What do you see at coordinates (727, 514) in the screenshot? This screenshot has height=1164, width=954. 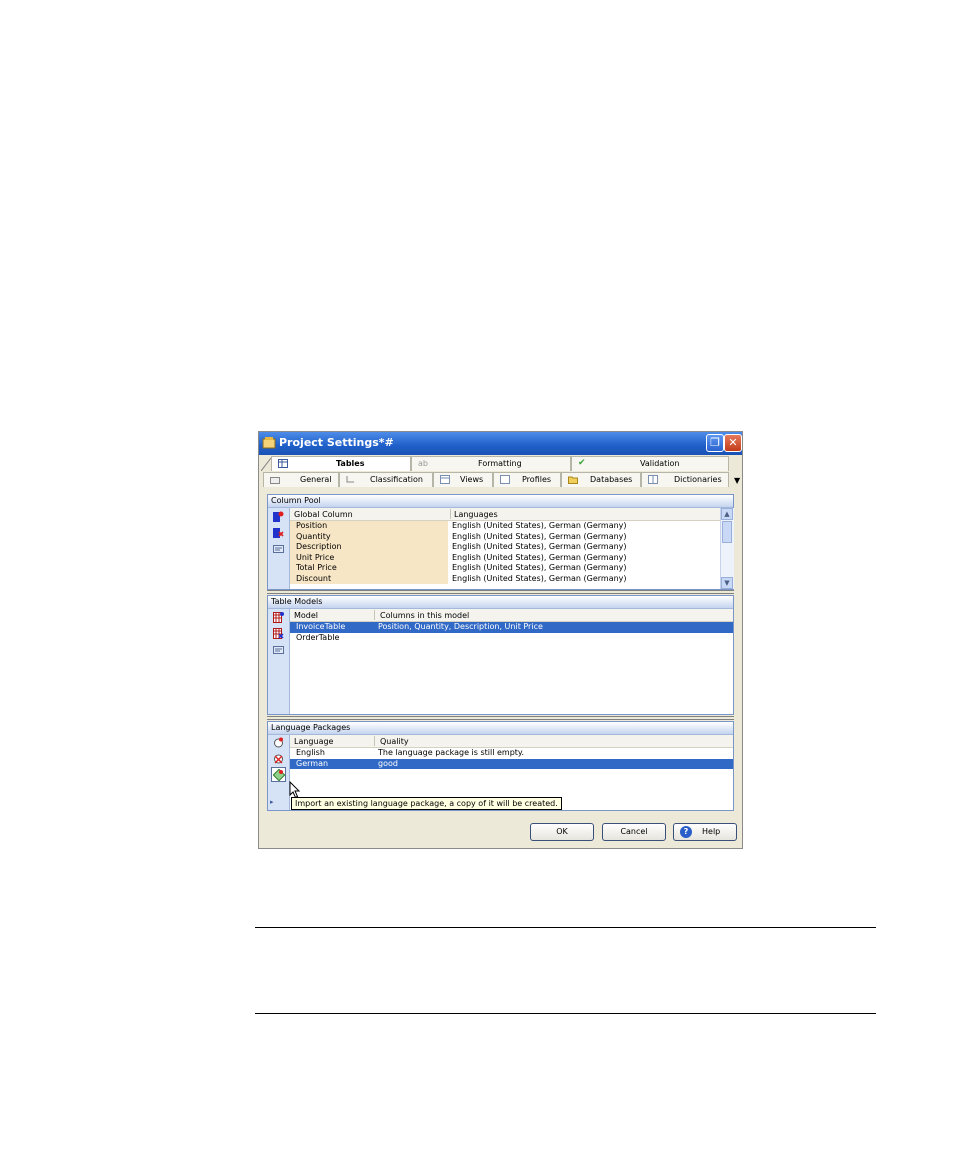 I see `scroll-up-icon: ▲` at bounding box center [727, 514].